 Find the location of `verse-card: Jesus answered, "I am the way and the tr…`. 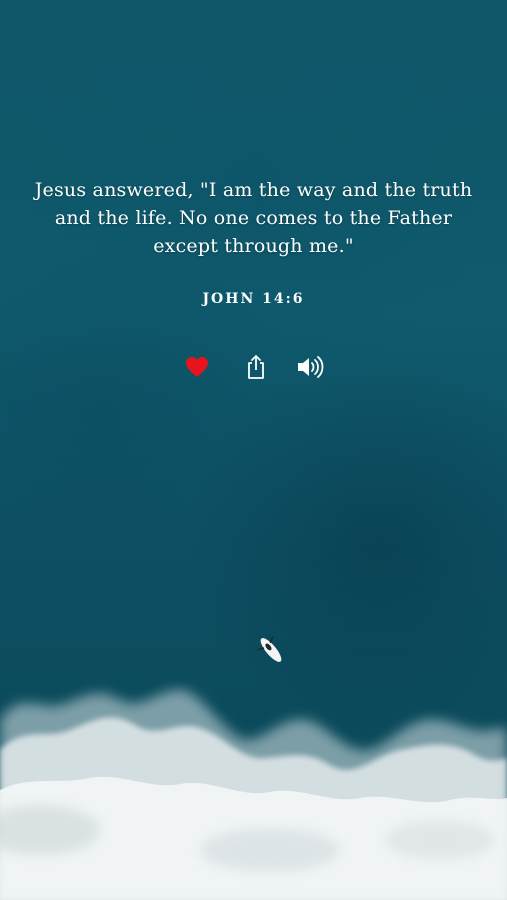

verse-card: Jesus answered, "I am the way and the tr… is located at coordinates (253, 241).